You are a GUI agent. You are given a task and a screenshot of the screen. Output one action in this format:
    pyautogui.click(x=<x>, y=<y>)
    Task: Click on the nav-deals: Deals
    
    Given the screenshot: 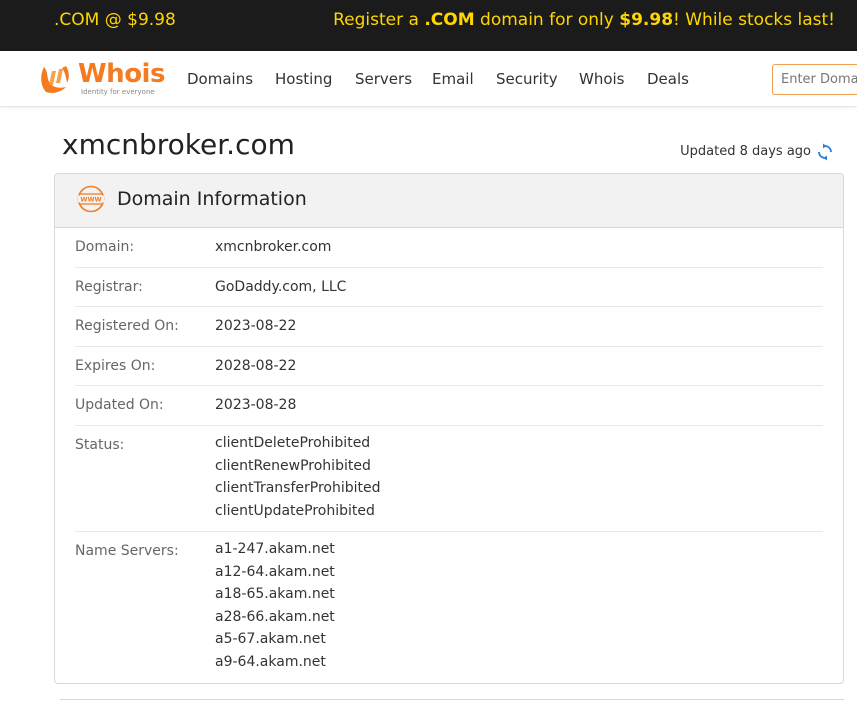 What is the action you would take?
    pyautogui.click(x=668, y=79)
    